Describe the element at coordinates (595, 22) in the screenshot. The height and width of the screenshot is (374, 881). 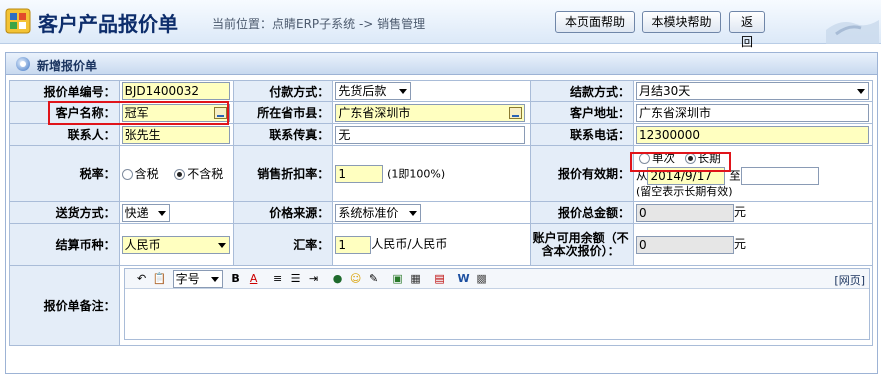
I see `page-help-button: 本页面帮助` at that location.